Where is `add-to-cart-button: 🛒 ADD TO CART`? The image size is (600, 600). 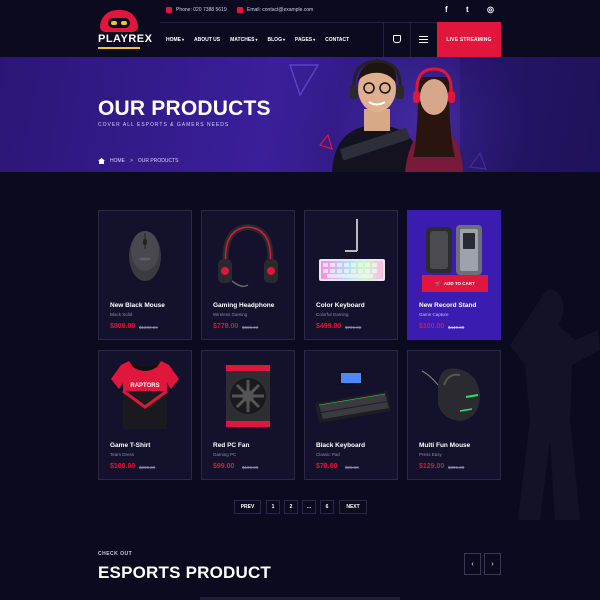 add-to-cart-button: 🛒 ADD TO CART is located at coordinates (455, 283).